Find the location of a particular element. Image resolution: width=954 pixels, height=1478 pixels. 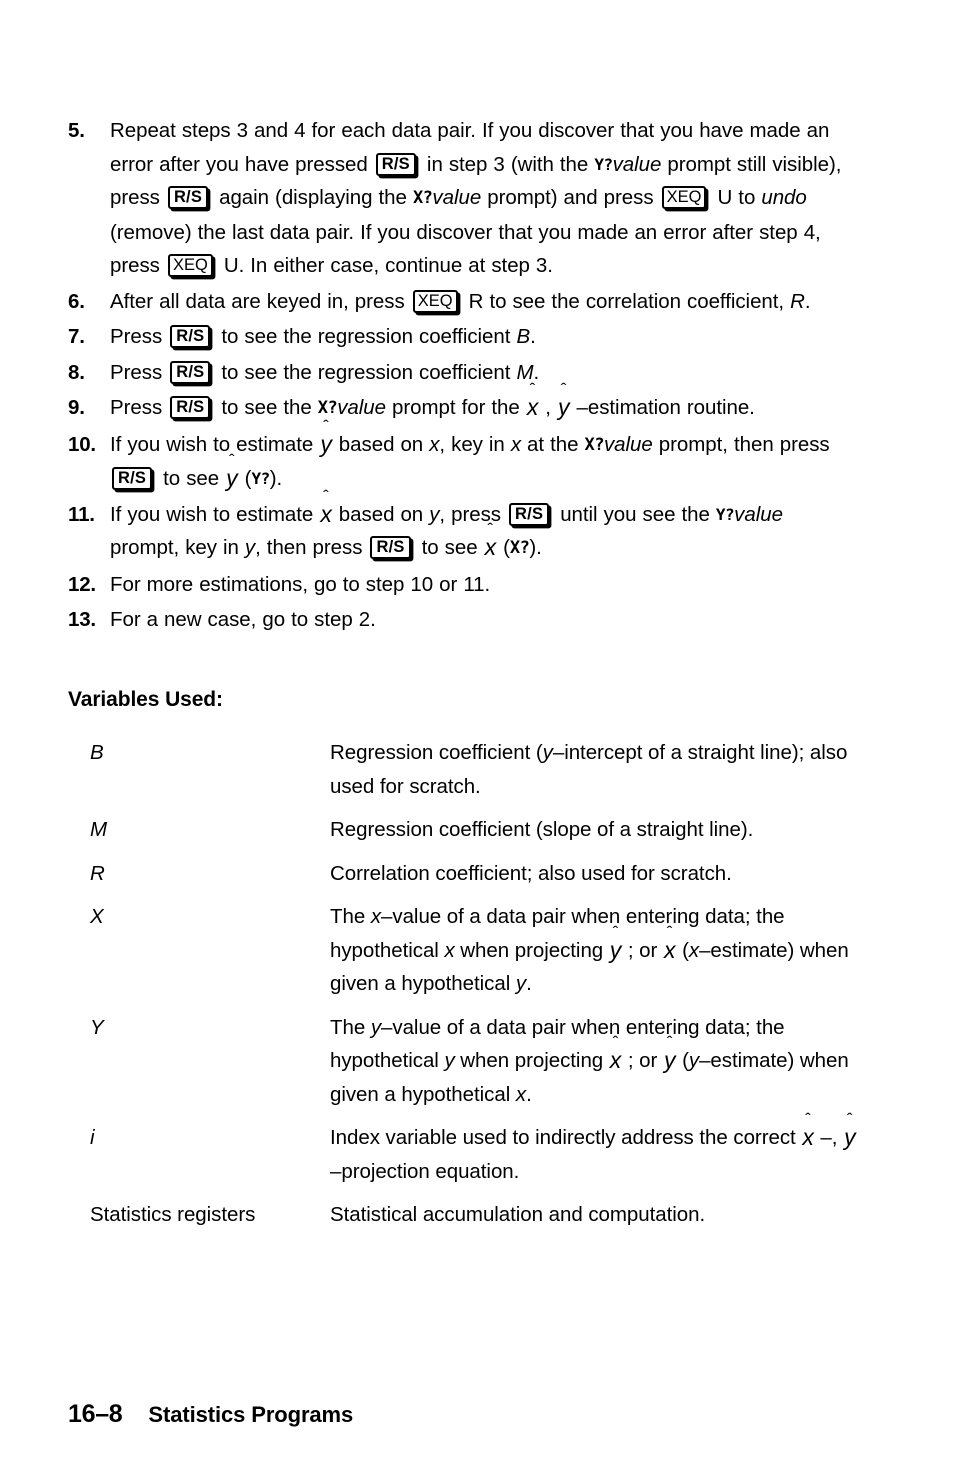

step-number: 10. is located at coordinates (82, 444).